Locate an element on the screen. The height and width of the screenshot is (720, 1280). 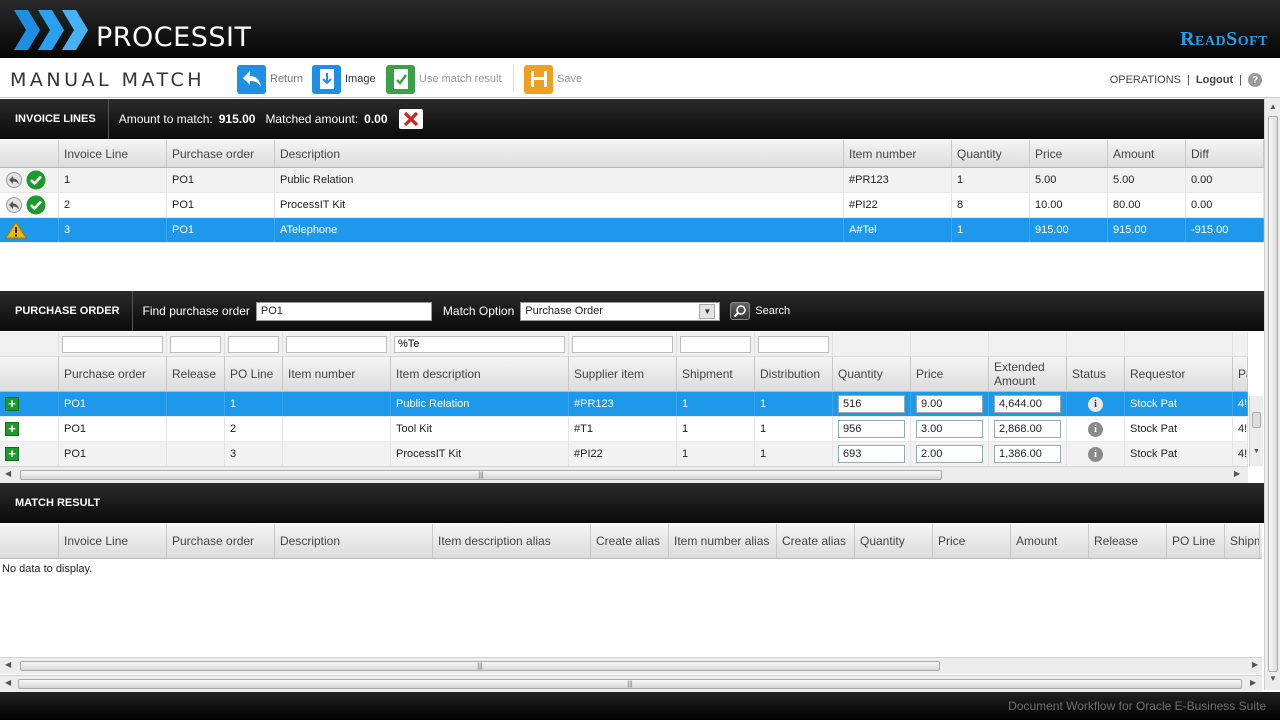
filter-item-description is located at coordinates (479, 344).